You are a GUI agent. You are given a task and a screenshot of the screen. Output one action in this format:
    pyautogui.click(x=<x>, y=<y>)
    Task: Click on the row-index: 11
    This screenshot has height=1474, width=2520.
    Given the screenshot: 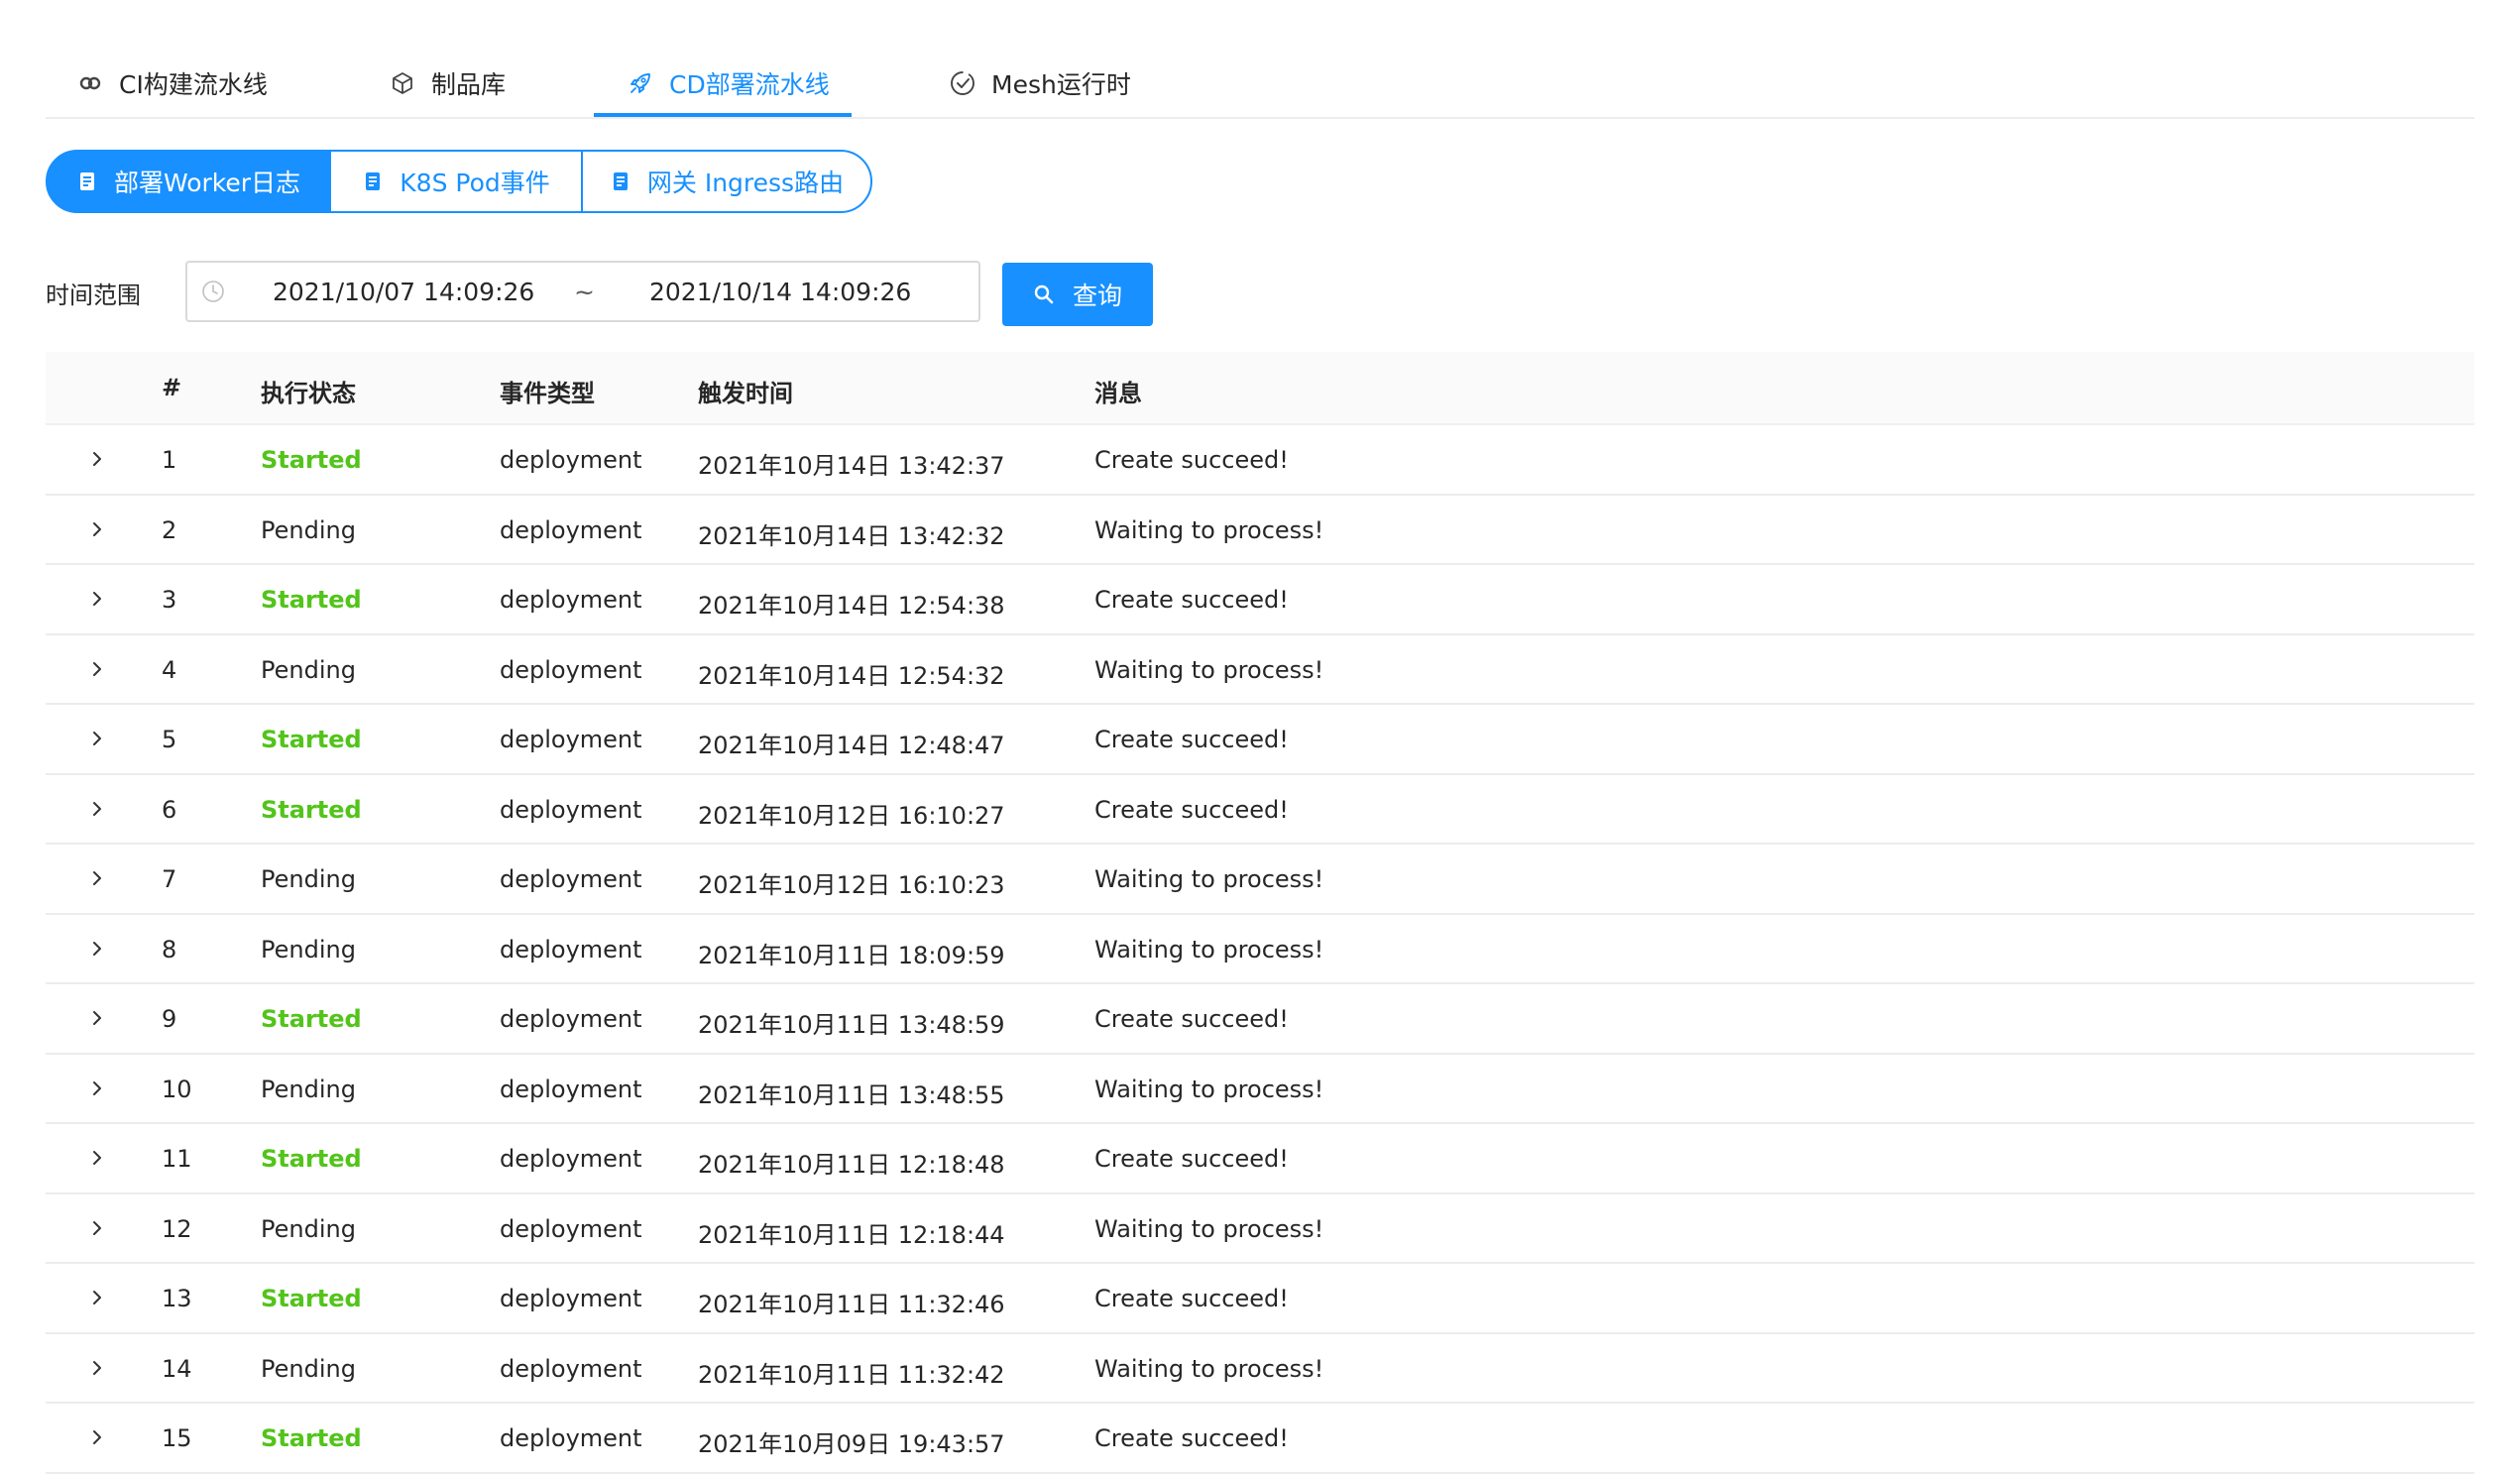 What is the action you would take?
    pyautogui.click(x=177, y=1159)
    